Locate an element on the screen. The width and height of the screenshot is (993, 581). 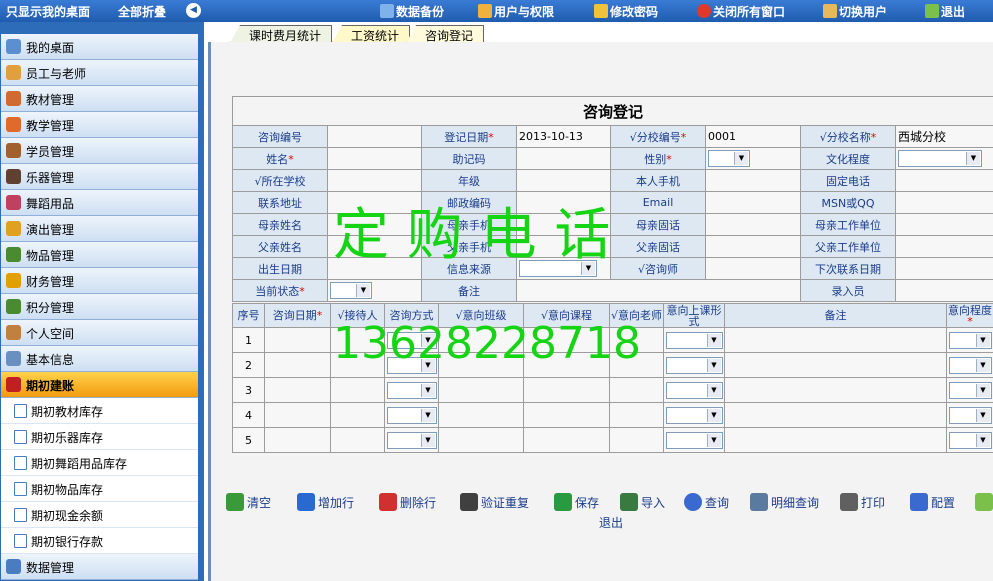
sidebar-subitem-textbook-stock: 期初教材库存 is located at coordinates (99, 411).